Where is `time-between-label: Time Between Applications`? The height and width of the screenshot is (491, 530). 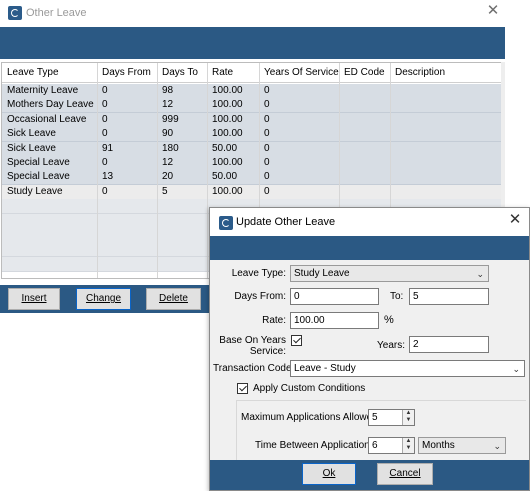
time-between-label: Time Between Applications is located at coordinates (315, 445).